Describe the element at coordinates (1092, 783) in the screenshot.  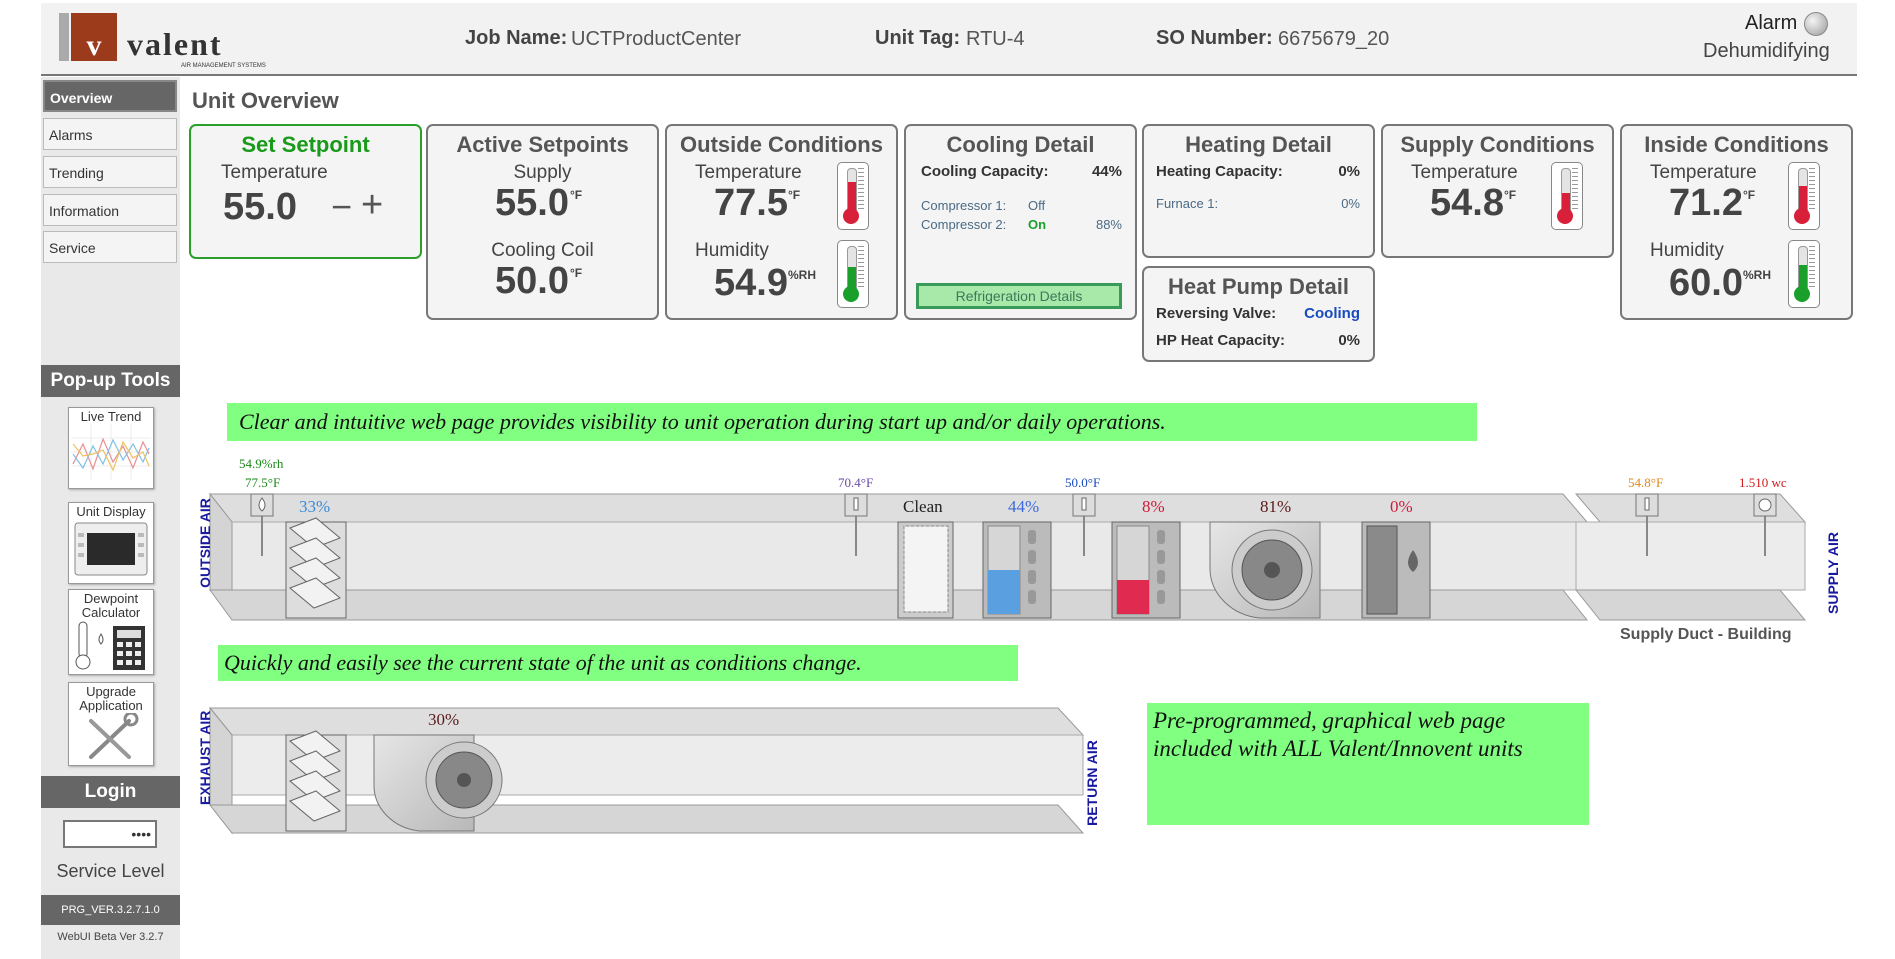
I see `return-air-label: RETURN AIR` at that location.